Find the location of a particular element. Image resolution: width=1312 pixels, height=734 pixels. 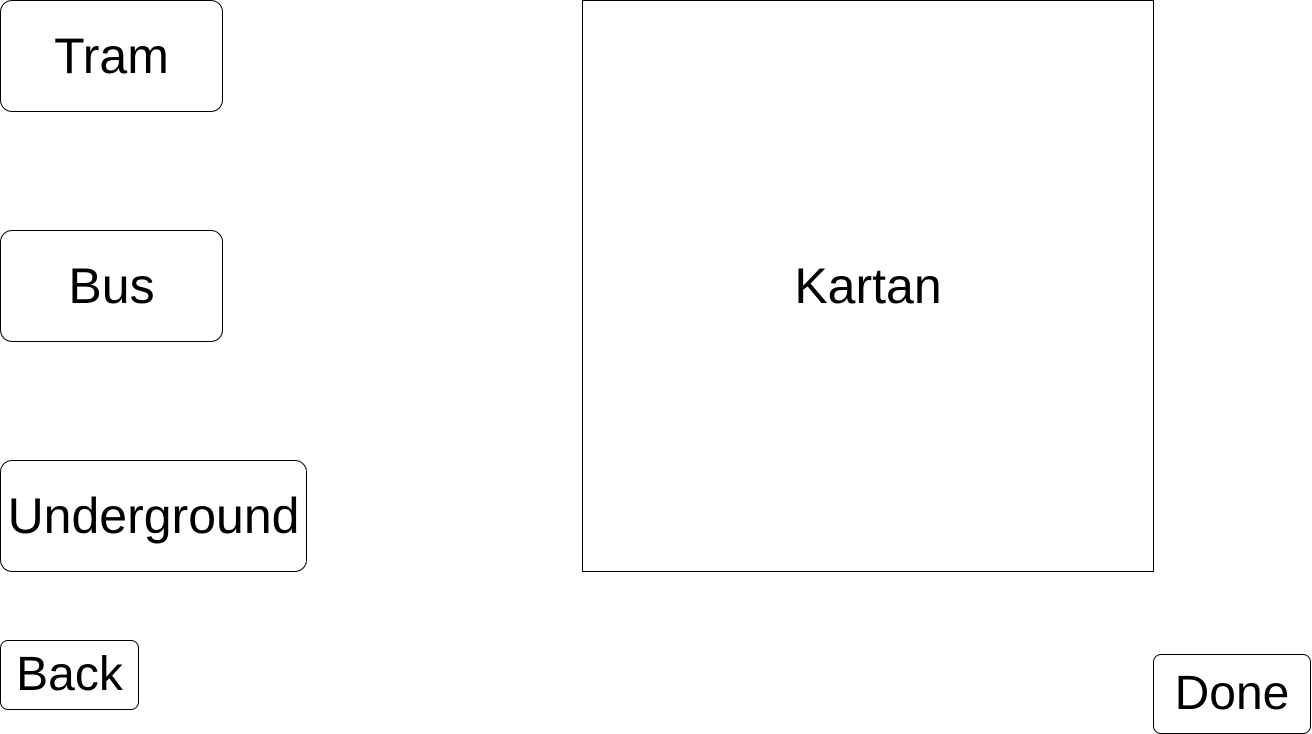

bus-button-label: Bus is located at coordinates (111, 286).